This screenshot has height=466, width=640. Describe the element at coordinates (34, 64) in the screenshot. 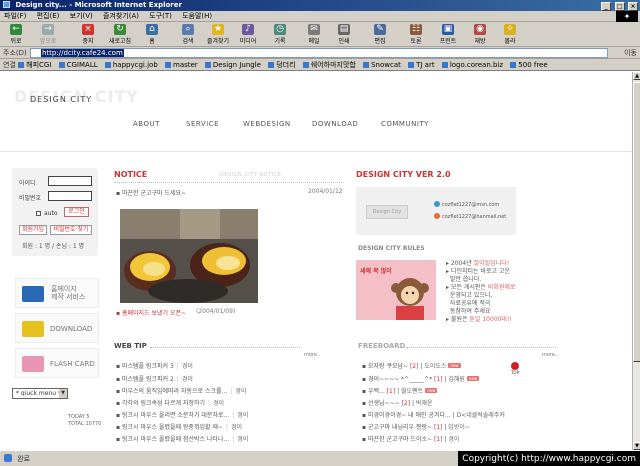

I see `link-item: 해피CGI` at that location.